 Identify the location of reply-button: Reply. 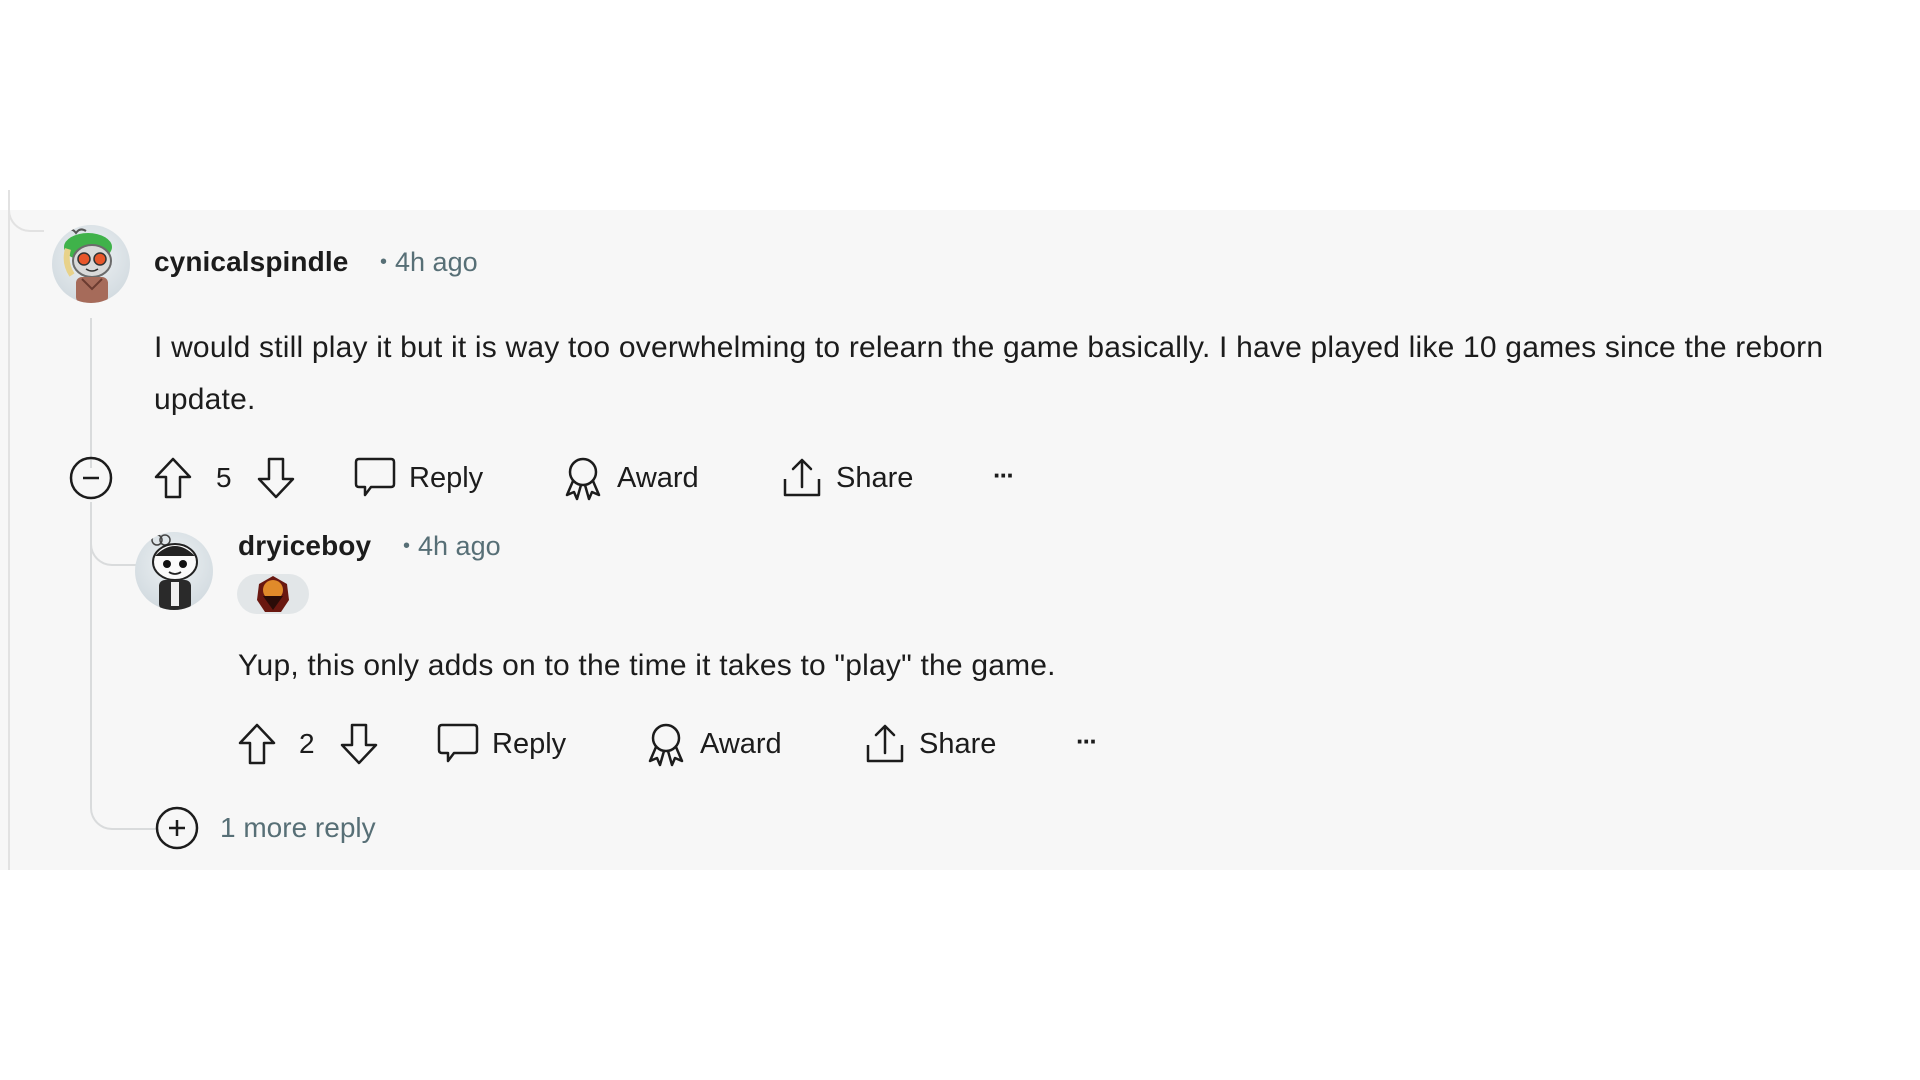
(418, 478).